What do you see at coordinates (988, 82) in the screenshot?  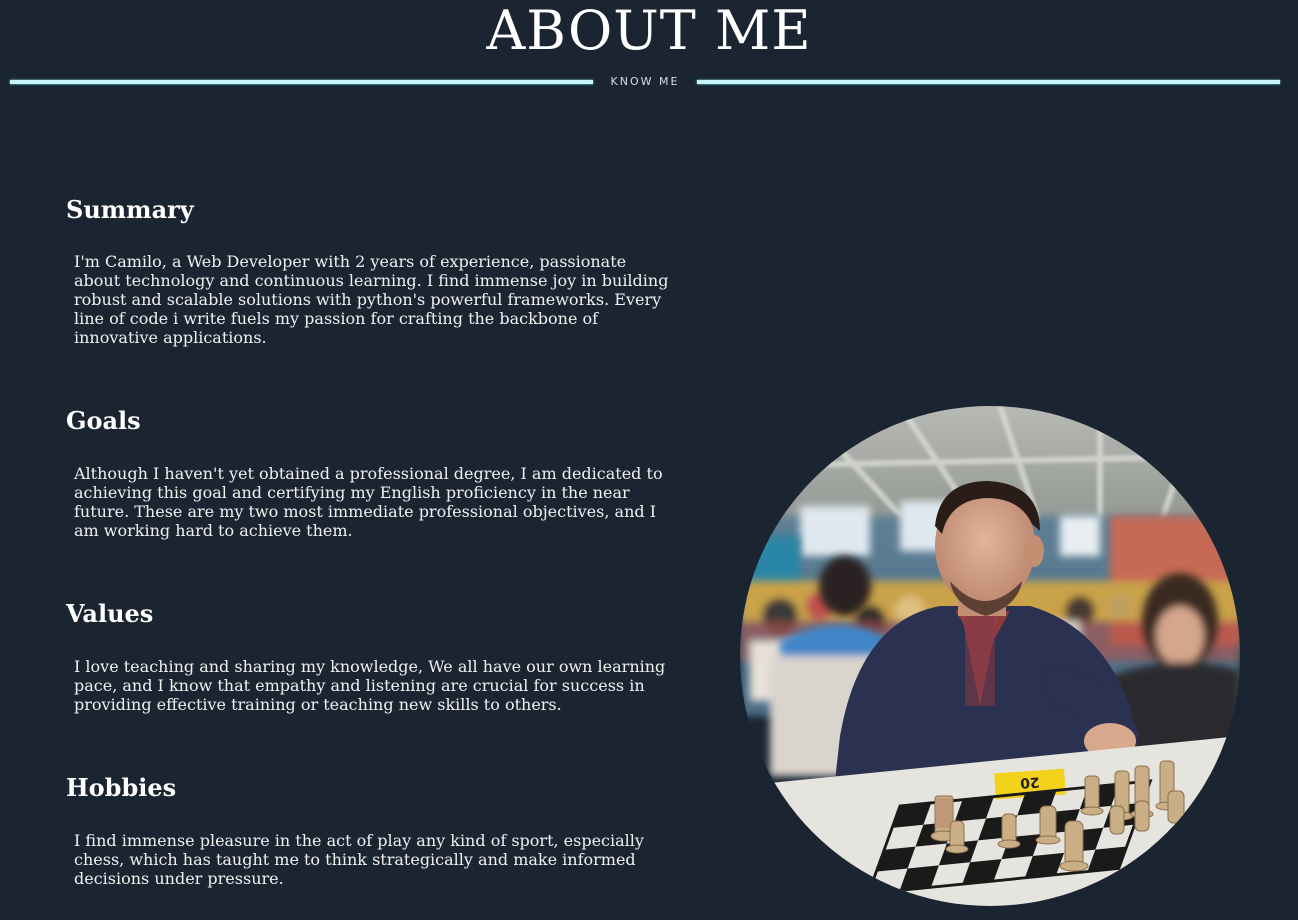 I see `title-divider-right` at bounding box center [988, 82].